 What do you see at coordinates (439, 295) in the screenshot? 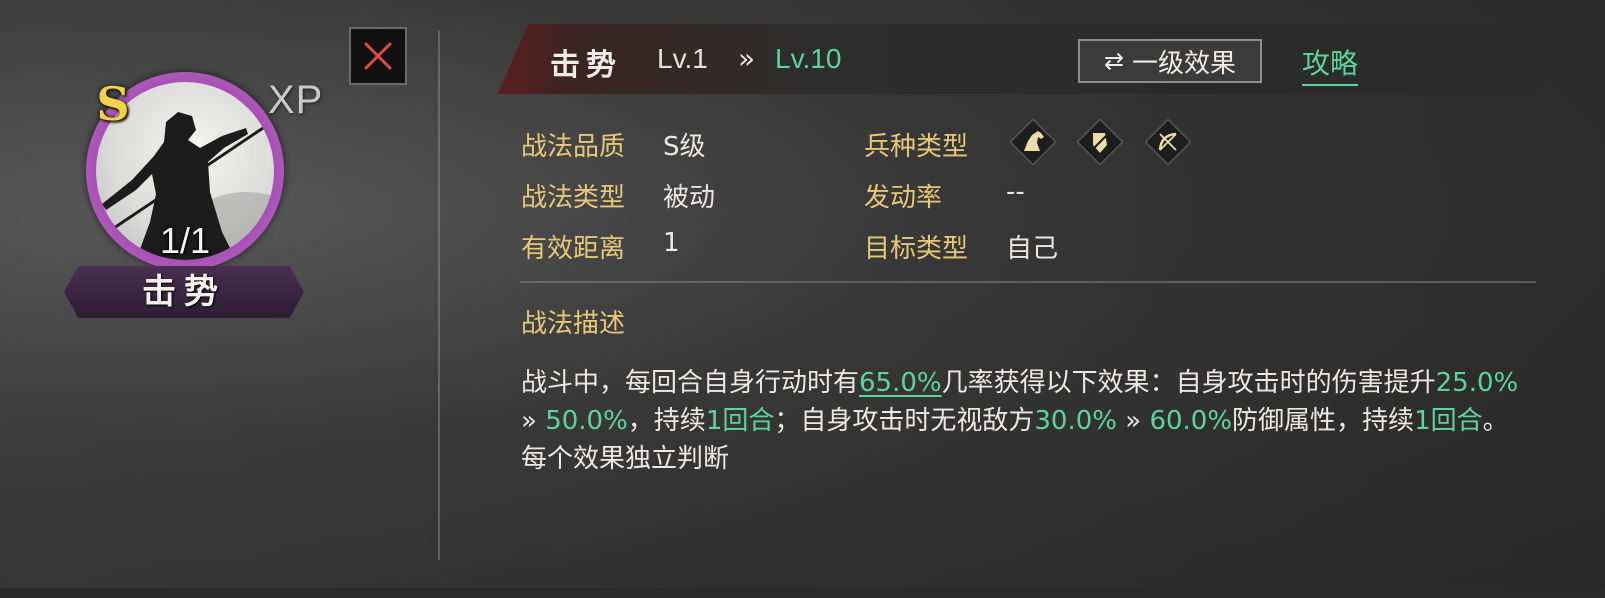
I see `panel-divider` at bounding box center [439, 295].